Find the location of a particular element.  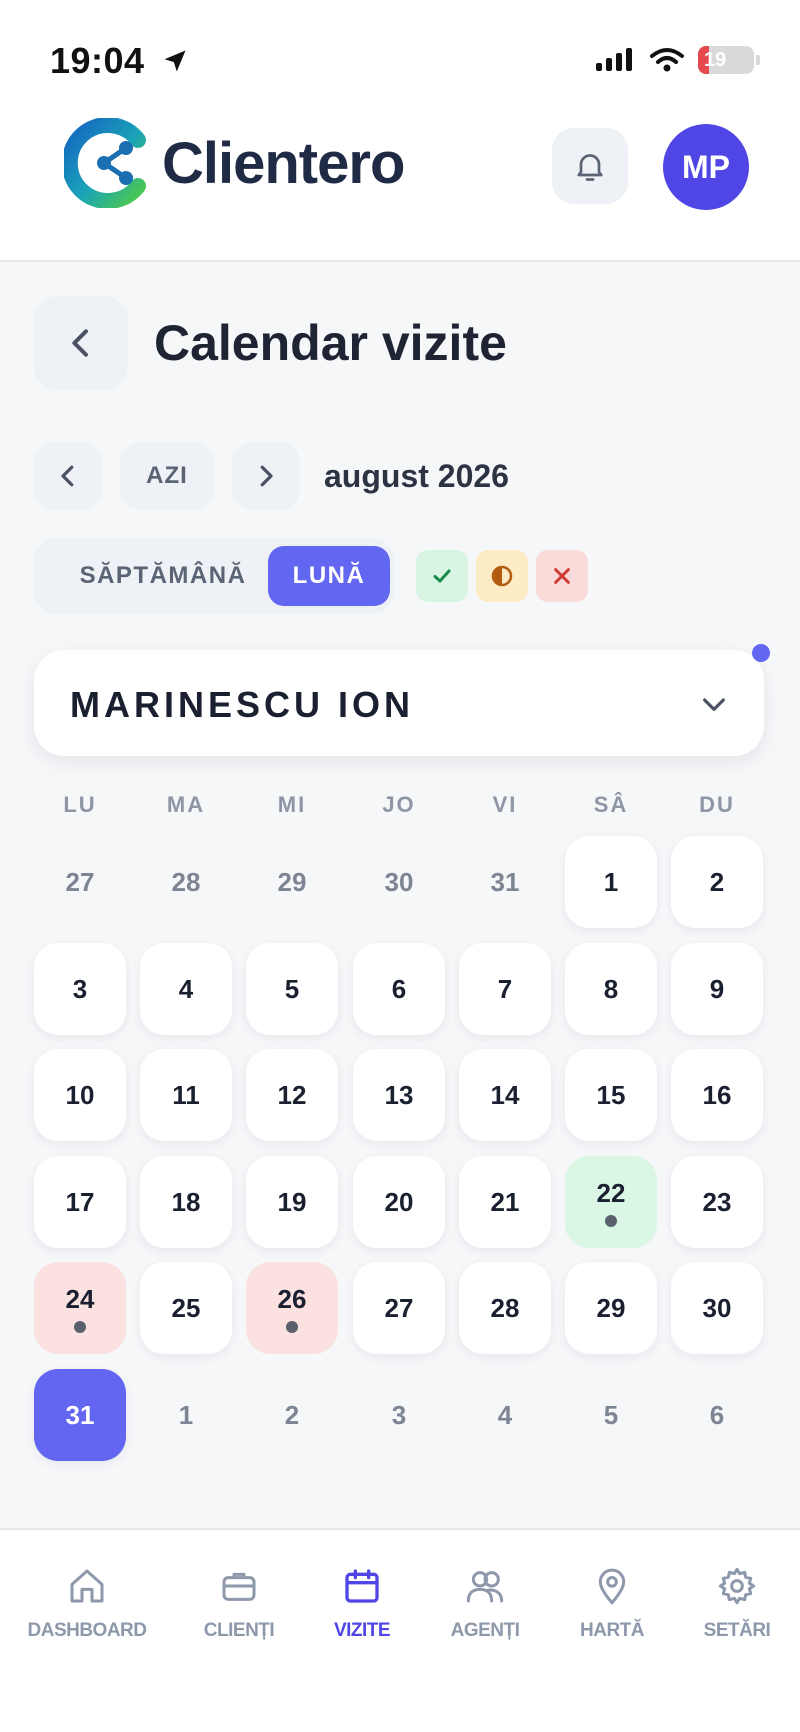

calendar-day: 4 is located at coordinates (186, 989).